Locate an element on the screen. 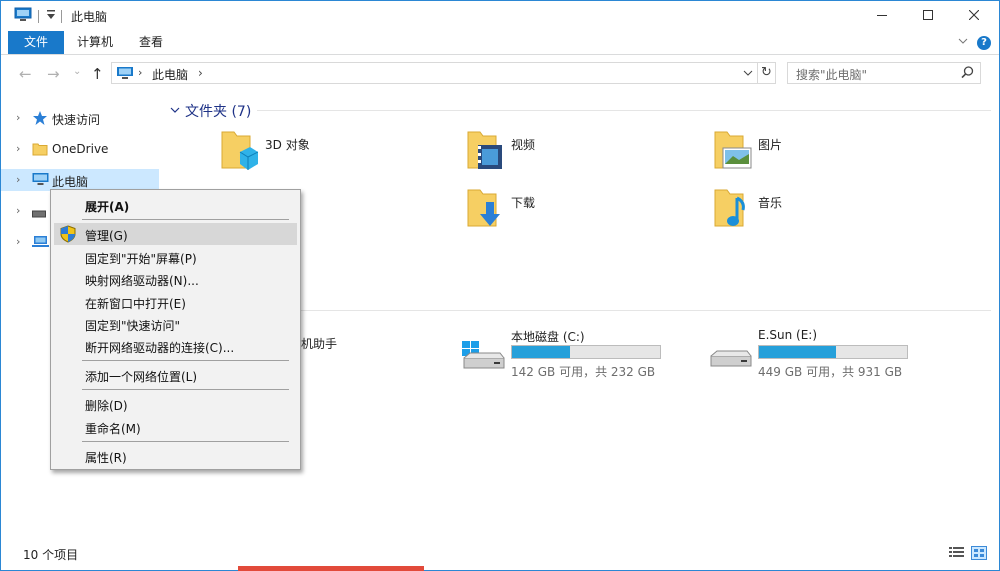 Image resolution: width=1000 pixels, height=571 pixels. menu-item-pin-start: 固定到"开始"屏幕(P) is located at coordinates (175, 257).